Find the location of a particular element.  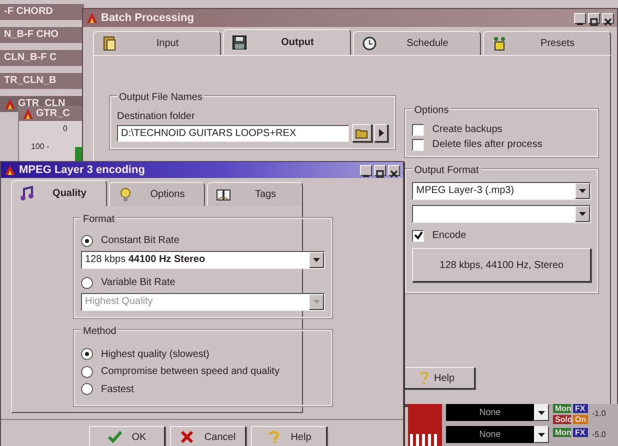

book-icon is located at coordinates (223, 194).